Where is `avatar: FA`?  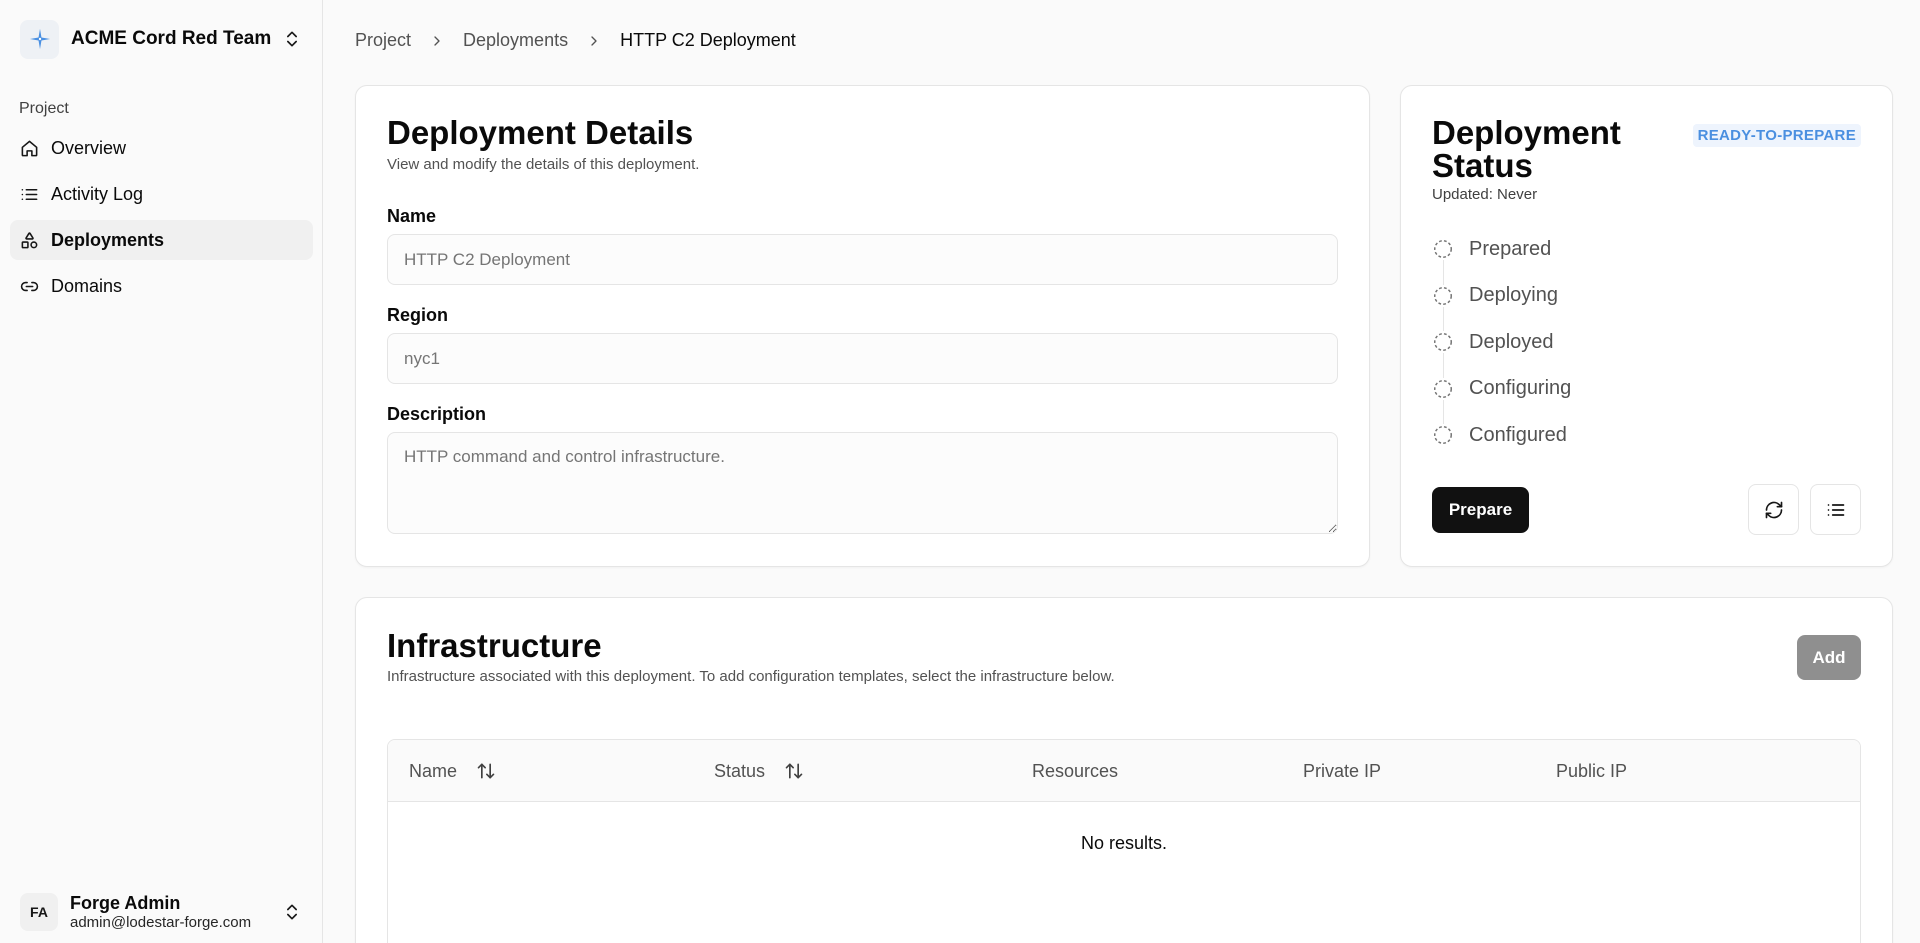
avatar: FA is located at coordinates (39, 912).